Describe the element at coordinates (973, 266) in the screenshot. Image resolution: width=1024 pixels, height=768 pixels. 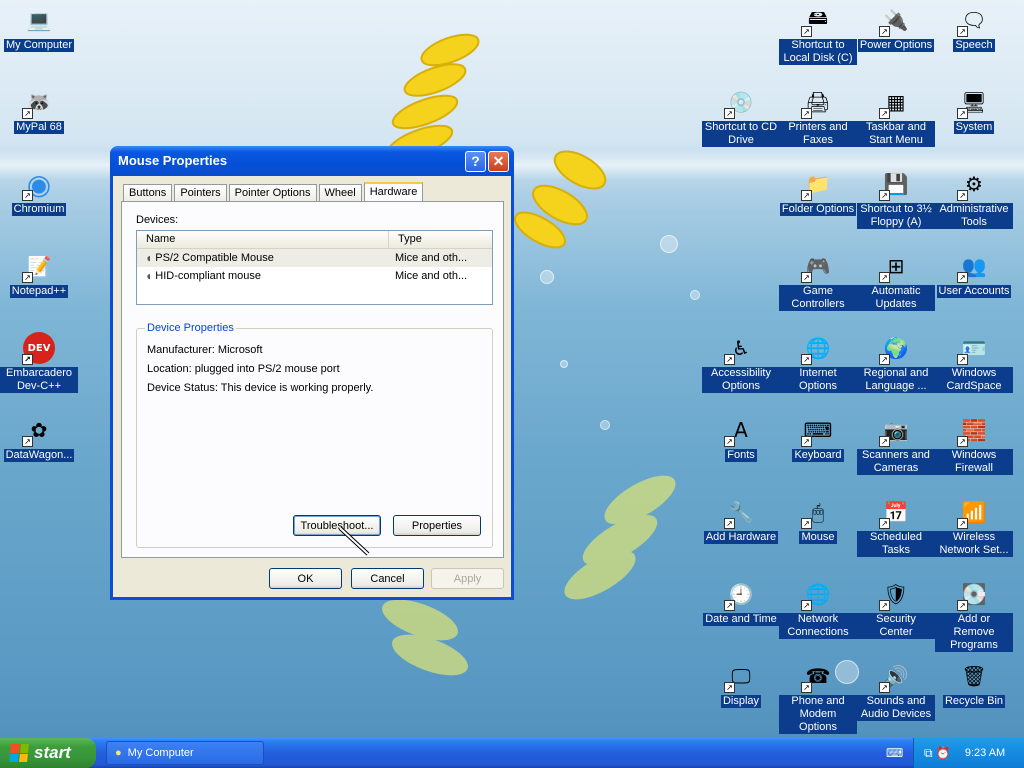
I see `user-accounts-icon: 👥 ↗` at that location.